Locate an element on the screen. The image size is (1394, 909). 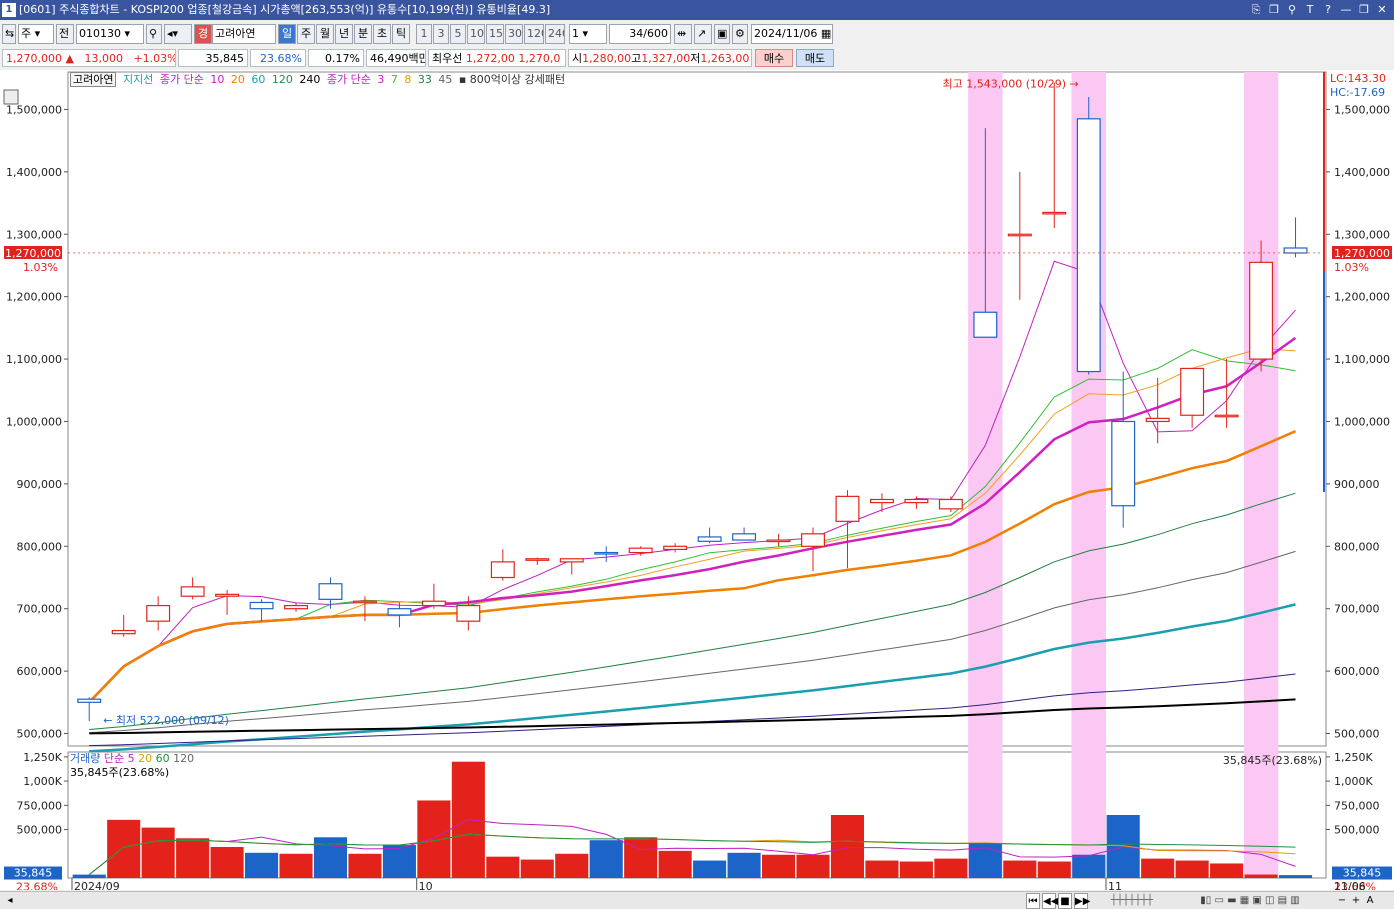
legend-ma2-3: 3 is located at coordinates (381, 79).